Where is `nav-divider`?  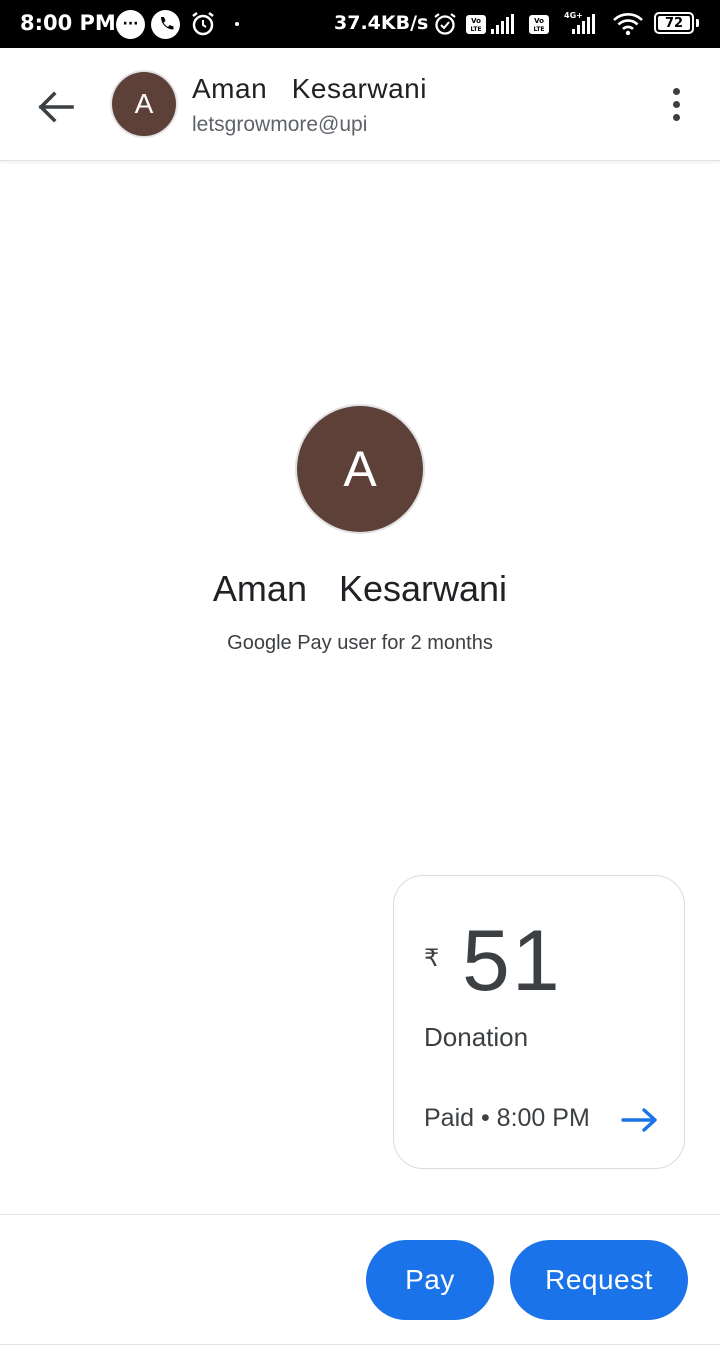 nav-divider is located at coordinates (360, 1344).